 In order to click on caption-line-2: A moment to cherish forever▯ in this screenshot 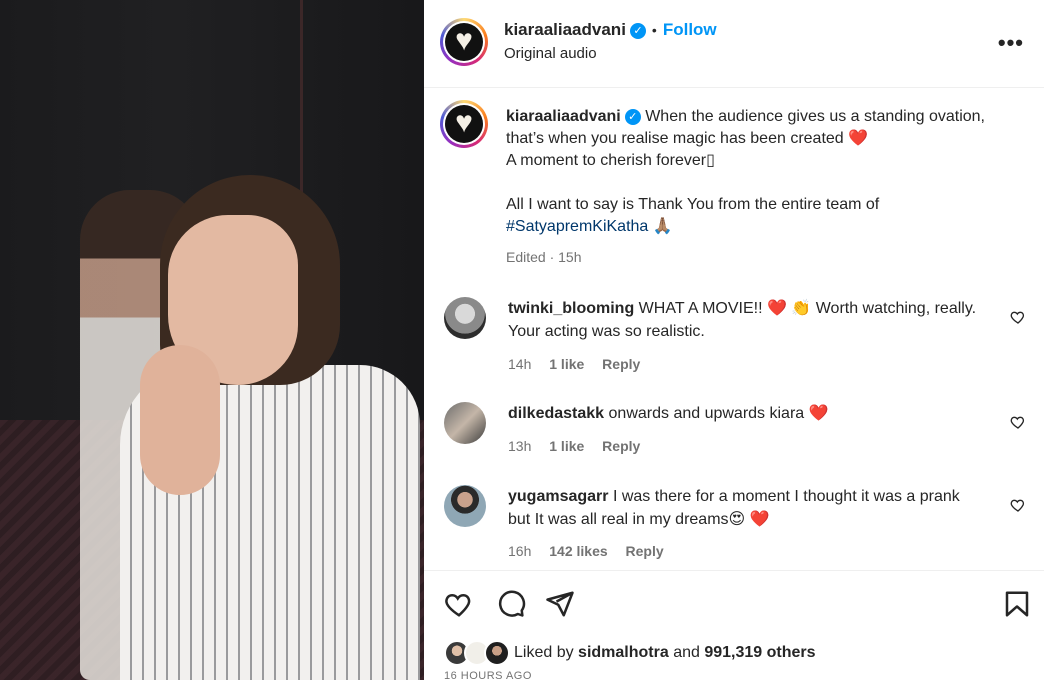, I will do `click(610, 160)`.